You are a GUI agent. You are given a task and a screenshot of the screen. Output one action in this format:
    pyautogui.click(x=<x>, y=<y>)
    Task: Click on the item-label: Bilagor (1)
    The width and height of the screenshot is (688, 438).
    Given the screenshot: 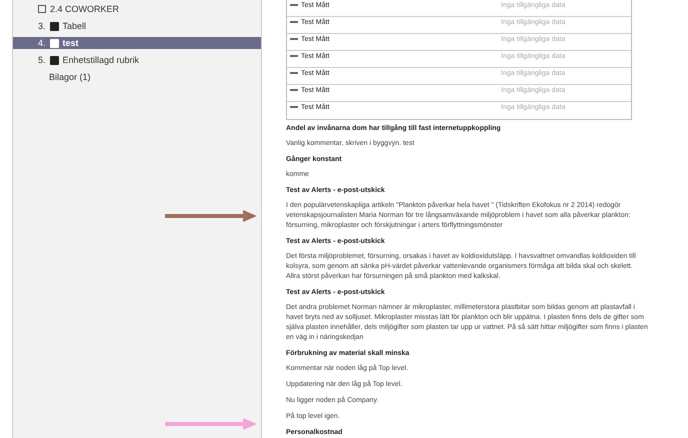 What is the action you would take?
    pyautogui.click(x=70, y=77)
    